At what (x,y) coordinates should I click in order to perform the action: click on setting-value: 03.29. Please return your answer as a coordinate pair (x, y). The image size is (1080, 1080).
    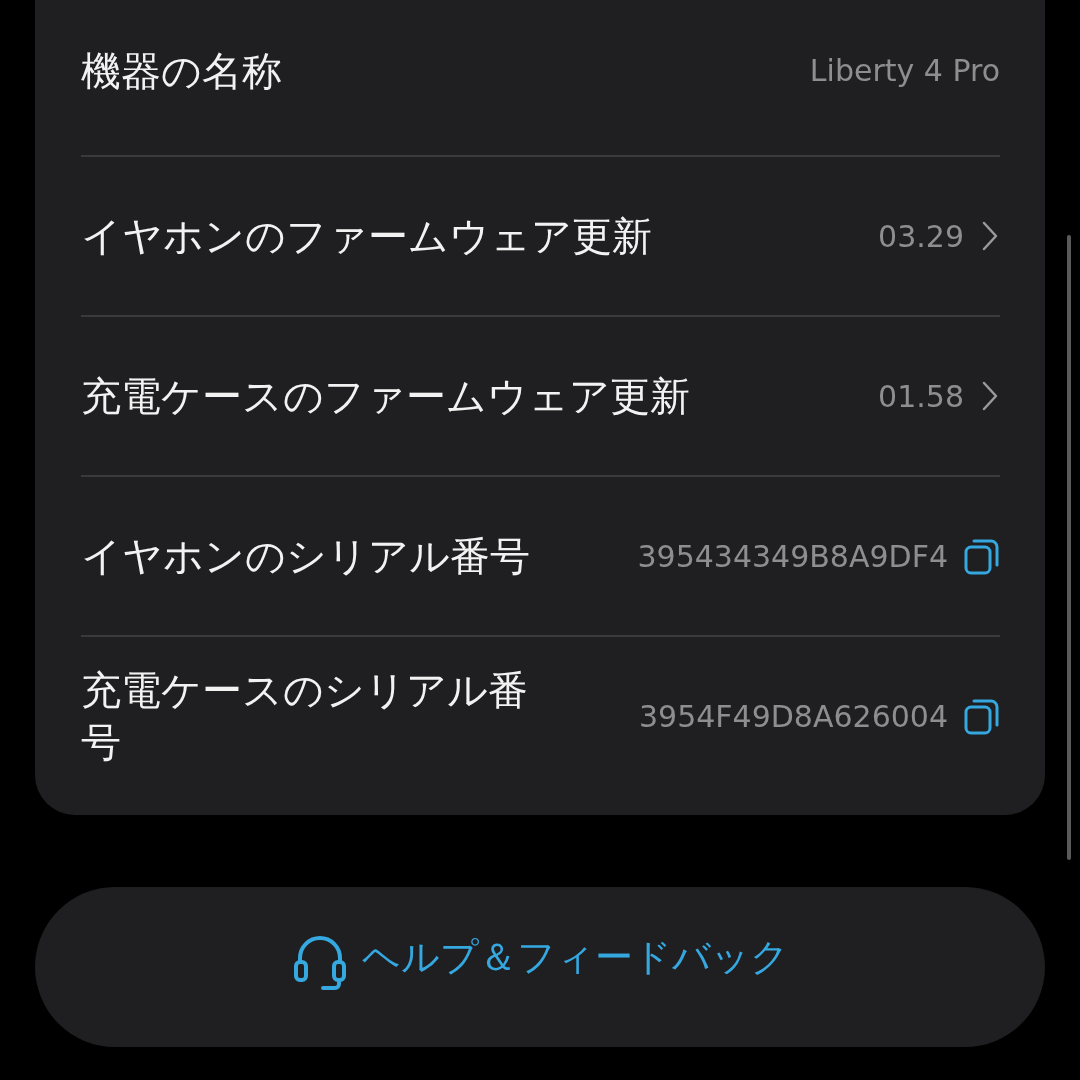
    Looking at the image, I should click on (921, 236).